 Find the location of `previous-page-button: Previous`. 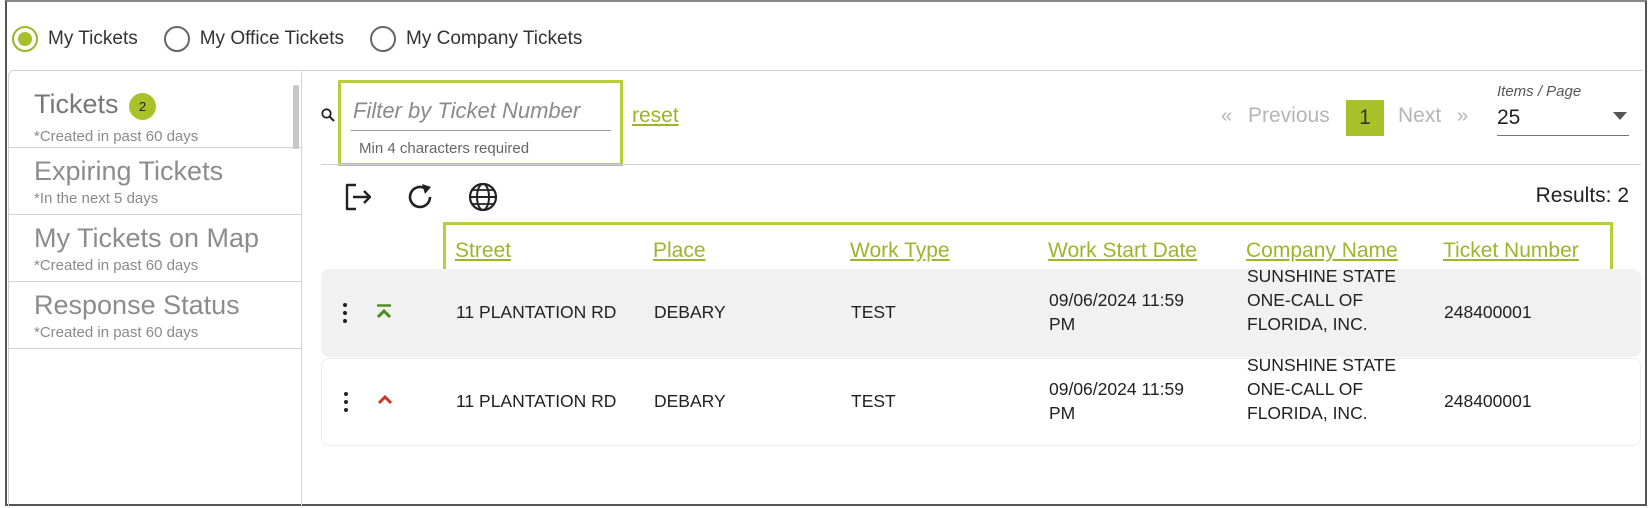

previous-page-button: Previous is located at coordinates (1289, 116).